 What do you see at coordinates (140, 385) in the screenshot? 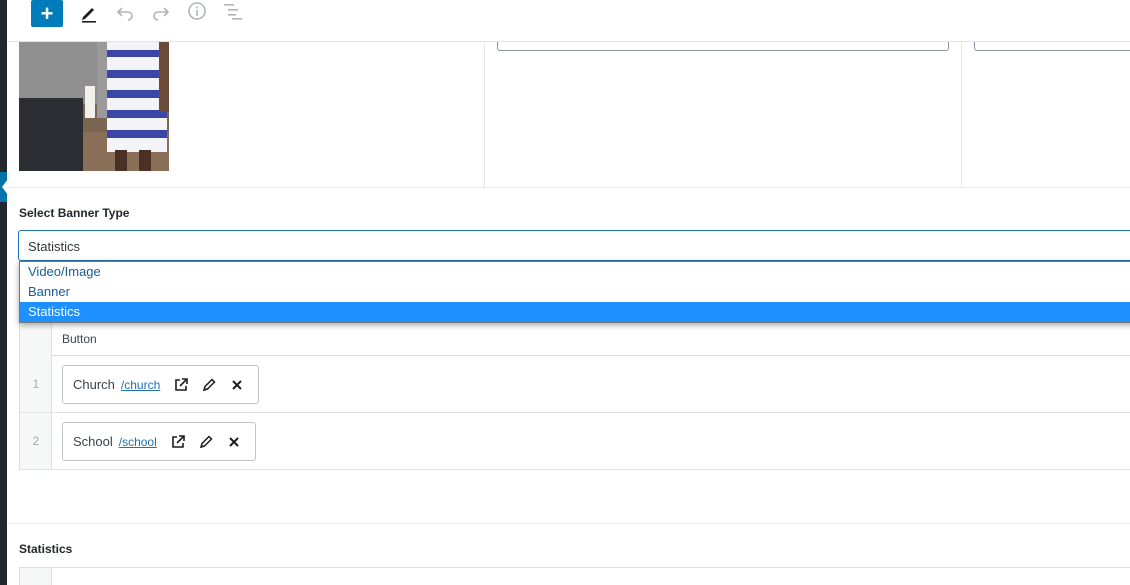
I see `link-url: /church` at bounding box center [140, 385].